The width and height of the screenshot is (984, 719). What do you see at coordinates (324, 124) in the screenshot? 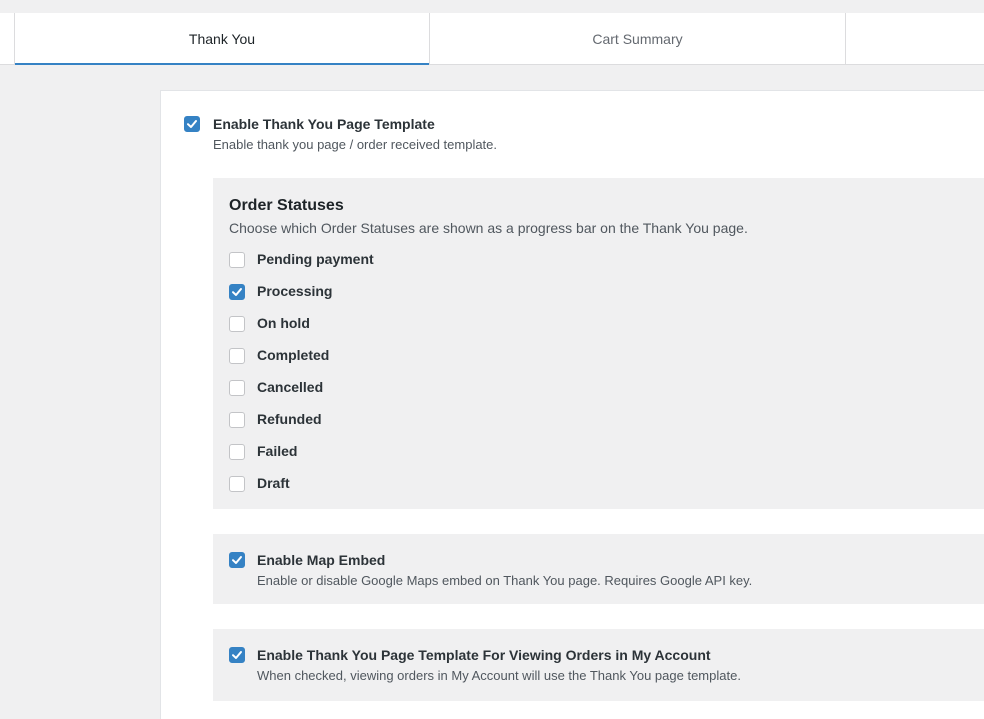
I see `enable-thank-you-label: Enable Thank You Page Template` at bounding box center [324, 124].